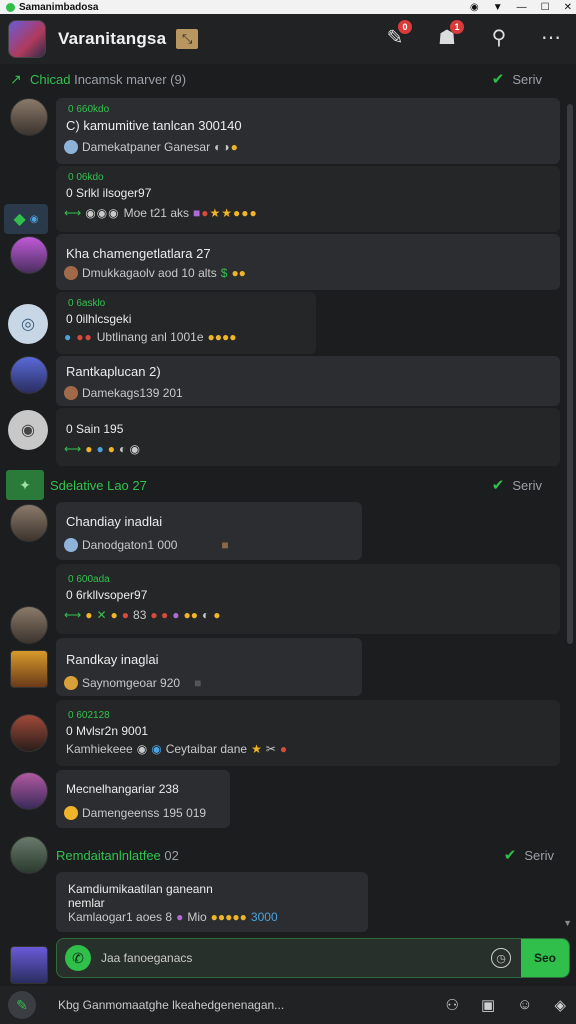  I want to click on send-button: Seo, so click(545, 958).